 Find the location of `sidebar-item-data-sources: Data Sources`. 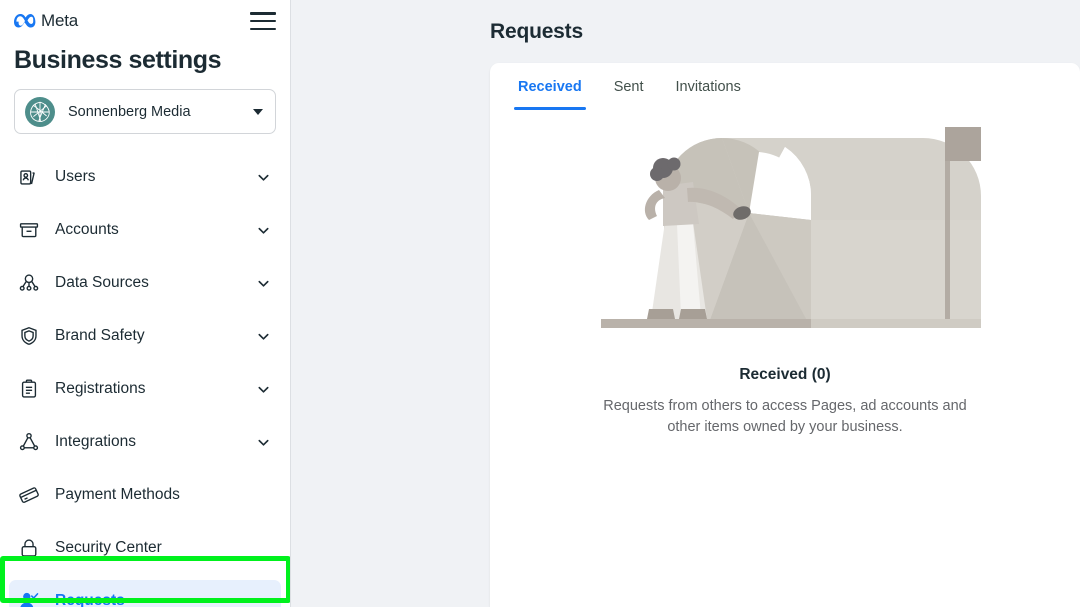

sidebar-item-data-sources: Data Sources is located at coordinates (145, 283).